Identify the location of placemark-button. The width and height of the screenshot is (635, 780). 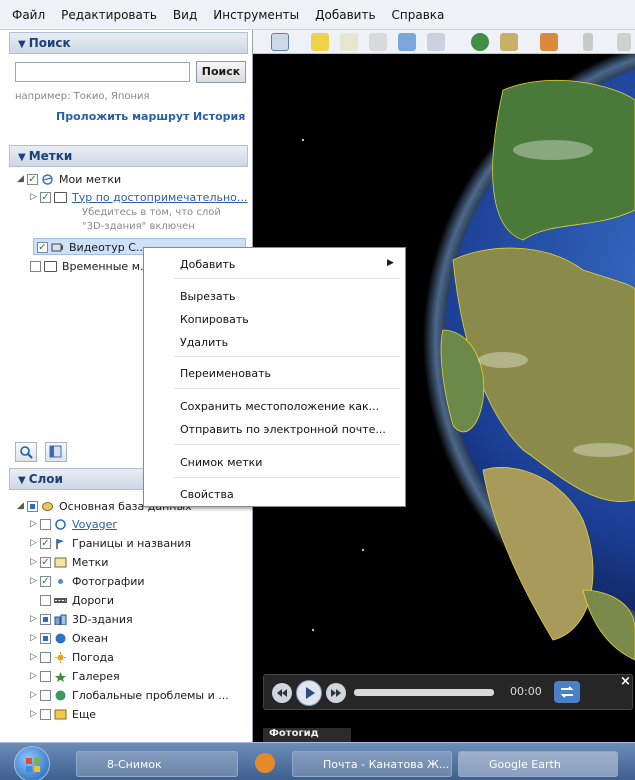
(320, 42).